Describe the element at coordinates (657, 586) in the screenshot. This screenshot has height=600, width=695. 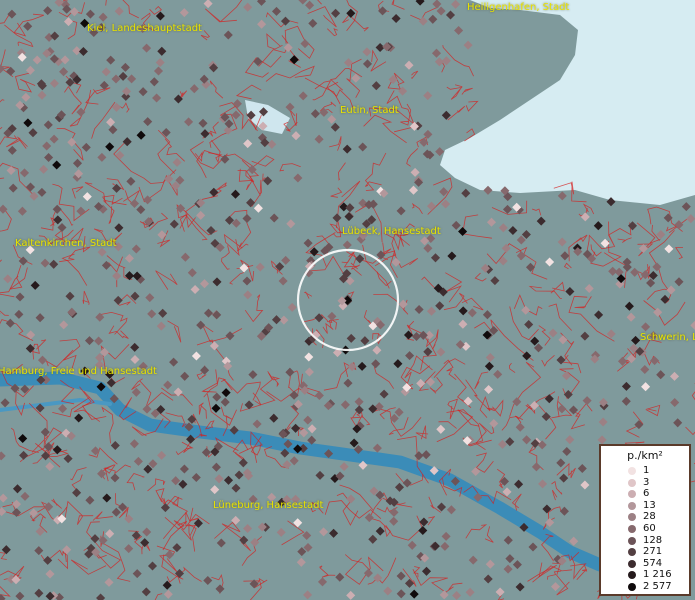
I see `legend-label: 2 577` at that location.